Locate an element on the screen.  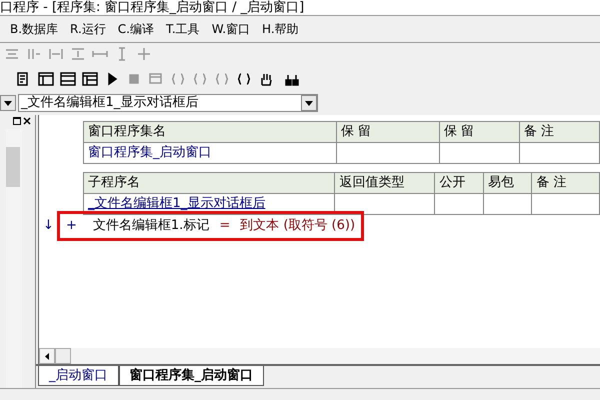
plus-glyph: + is located at coordinates (71, 226).